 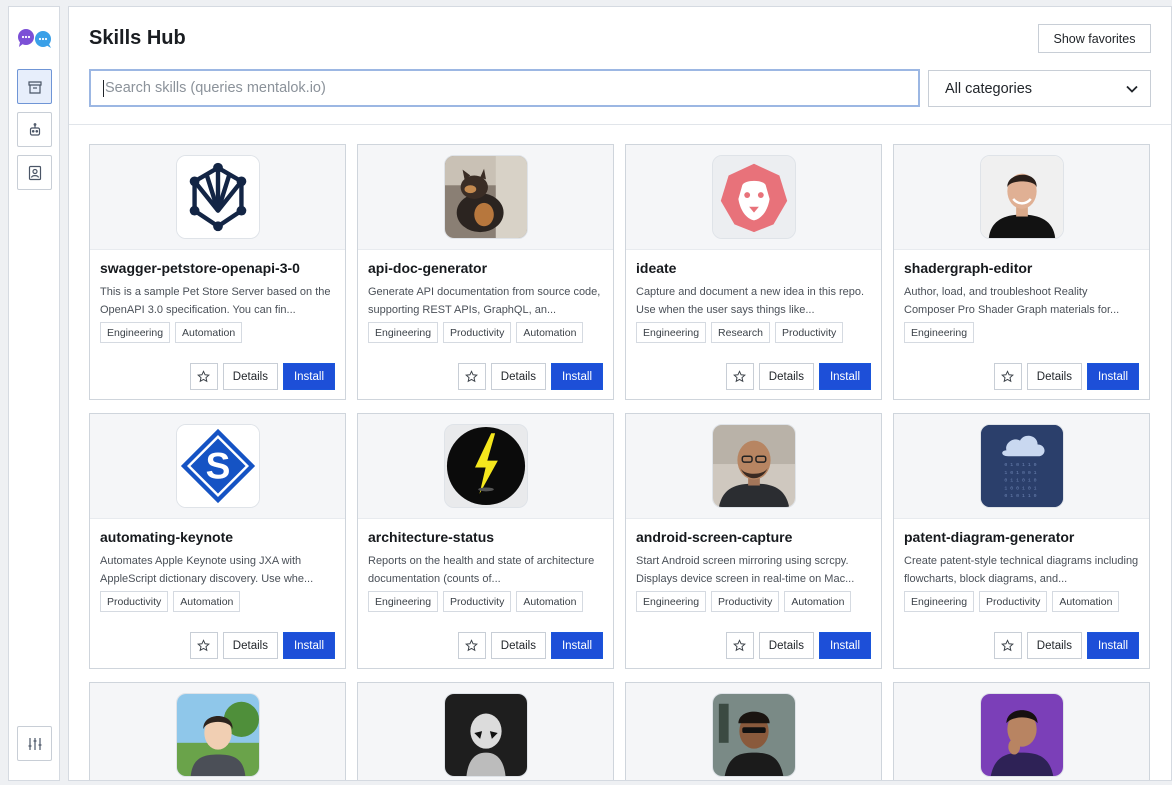 What do you see at coordinates (1020, 488) in the screenshot?
I see `svg-text: 1 0 0 1 0 1` at bounding box center [1020, 488].